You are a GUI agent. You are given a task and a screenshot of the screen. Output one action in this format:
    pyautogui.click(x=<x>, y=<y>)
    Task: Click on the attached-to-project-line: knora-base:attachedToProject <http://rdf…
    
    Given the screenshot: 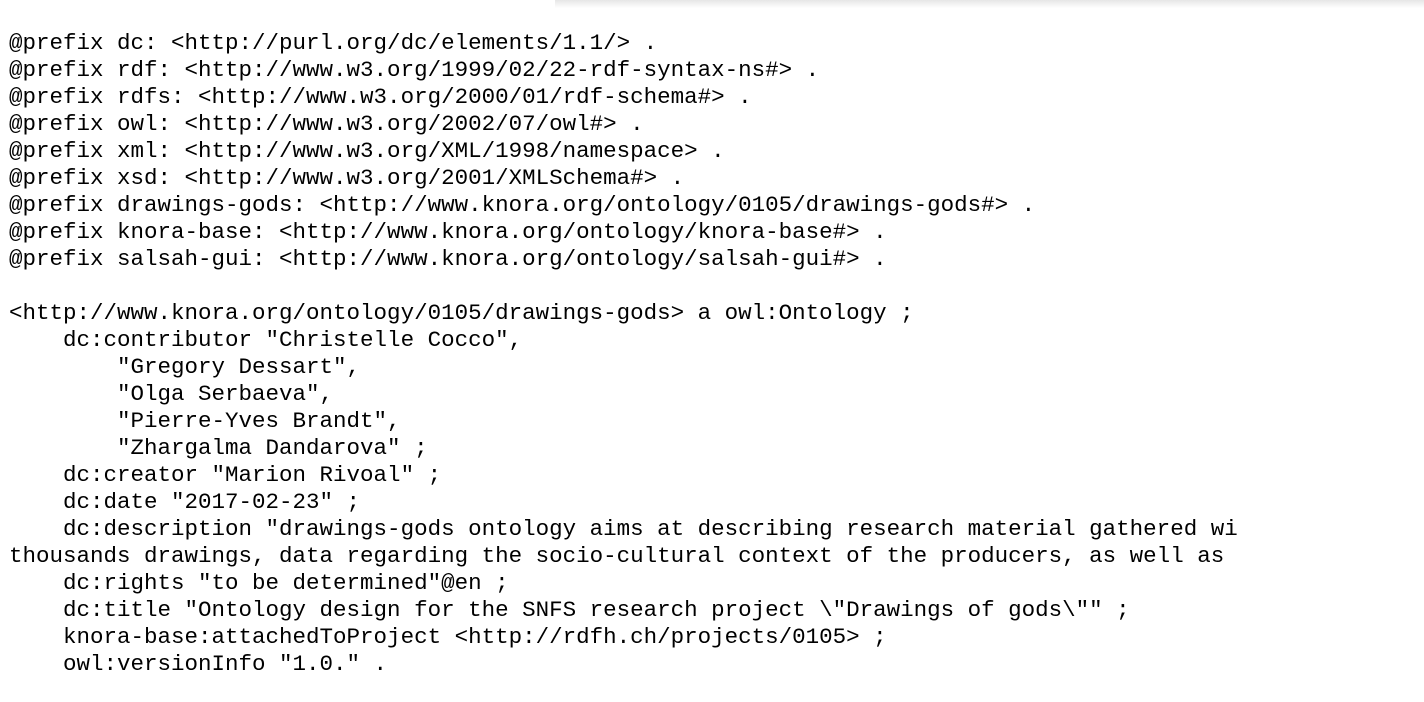 What is the action you would take?
    pyautogui.click(x=448, y=637)
    